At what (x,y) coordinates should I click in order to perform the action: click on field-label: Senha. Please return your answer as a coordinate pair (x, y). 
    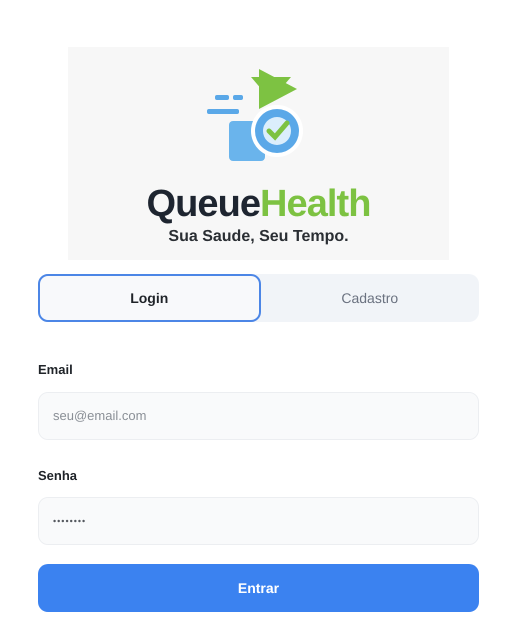
    Looking at the image, I should click on (58, 475).